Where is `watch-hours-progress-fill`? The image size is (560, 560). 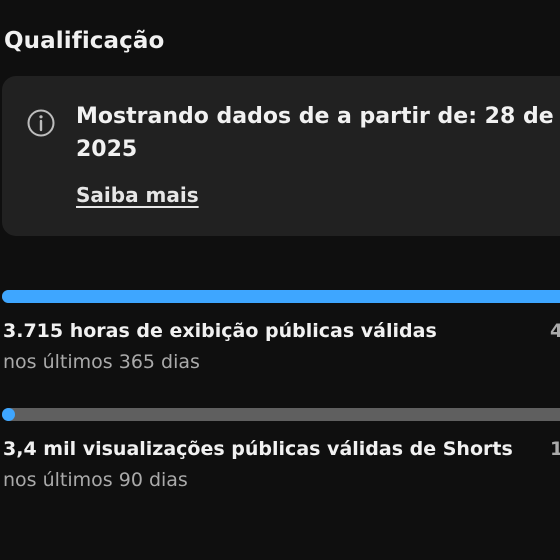 watch-hours-progress-fill is located at coordinates (281, 296).